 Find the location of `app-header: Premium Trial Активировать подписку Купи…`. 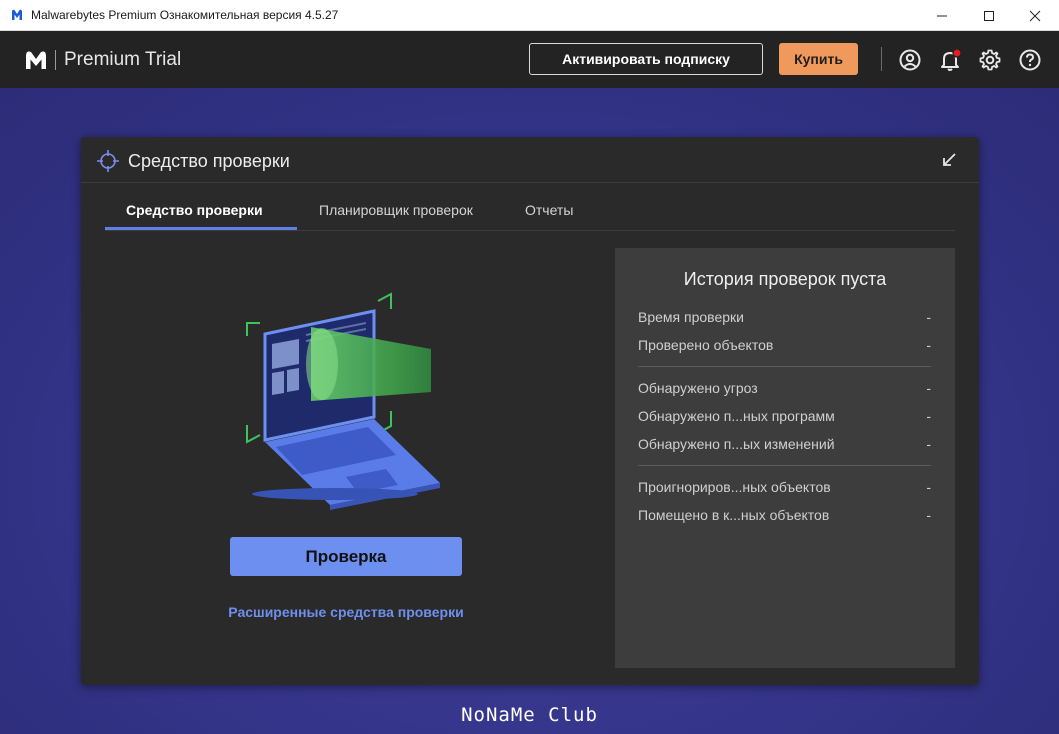

app-header: Premium Trial Активировать подписку Купи… is located at coordinates (529, 59).